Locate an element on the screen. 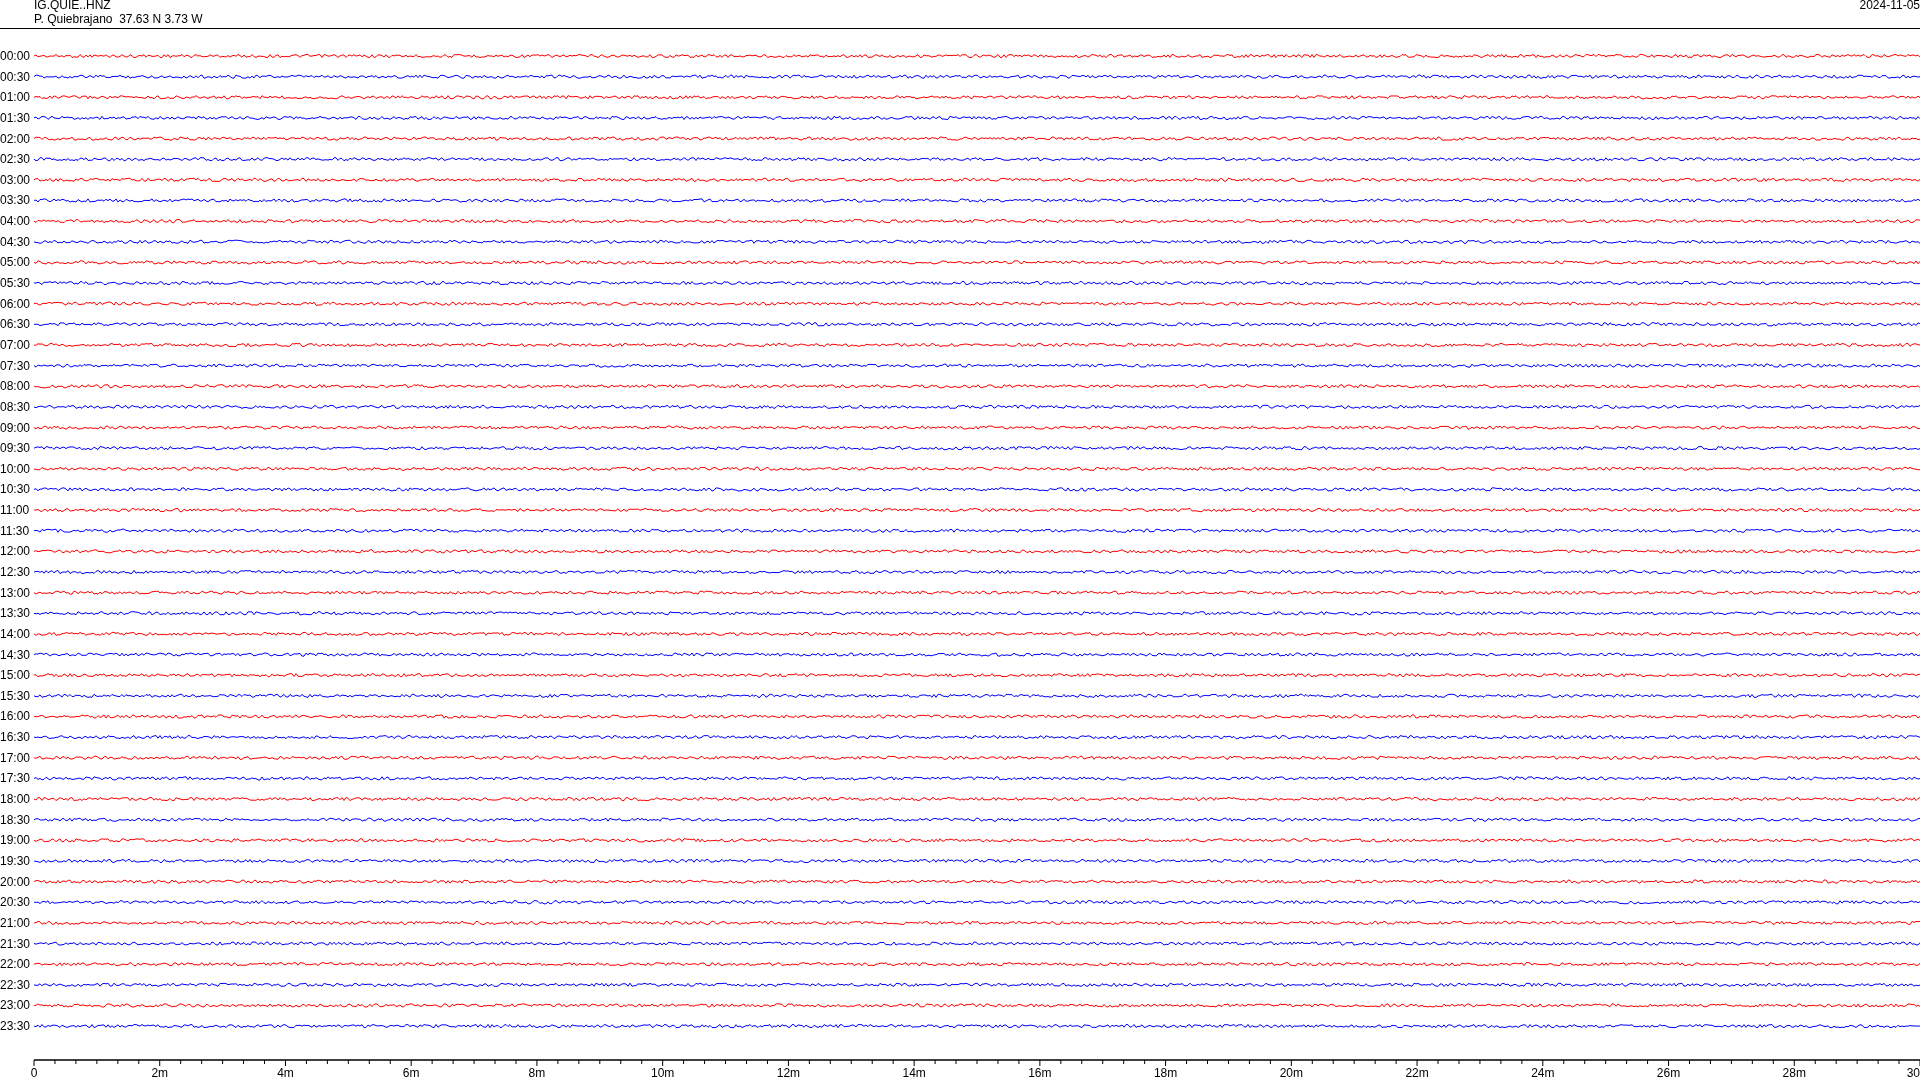 The image size is (1920, 1080). time-label: 11:30 is located at coordinates (15, 530).